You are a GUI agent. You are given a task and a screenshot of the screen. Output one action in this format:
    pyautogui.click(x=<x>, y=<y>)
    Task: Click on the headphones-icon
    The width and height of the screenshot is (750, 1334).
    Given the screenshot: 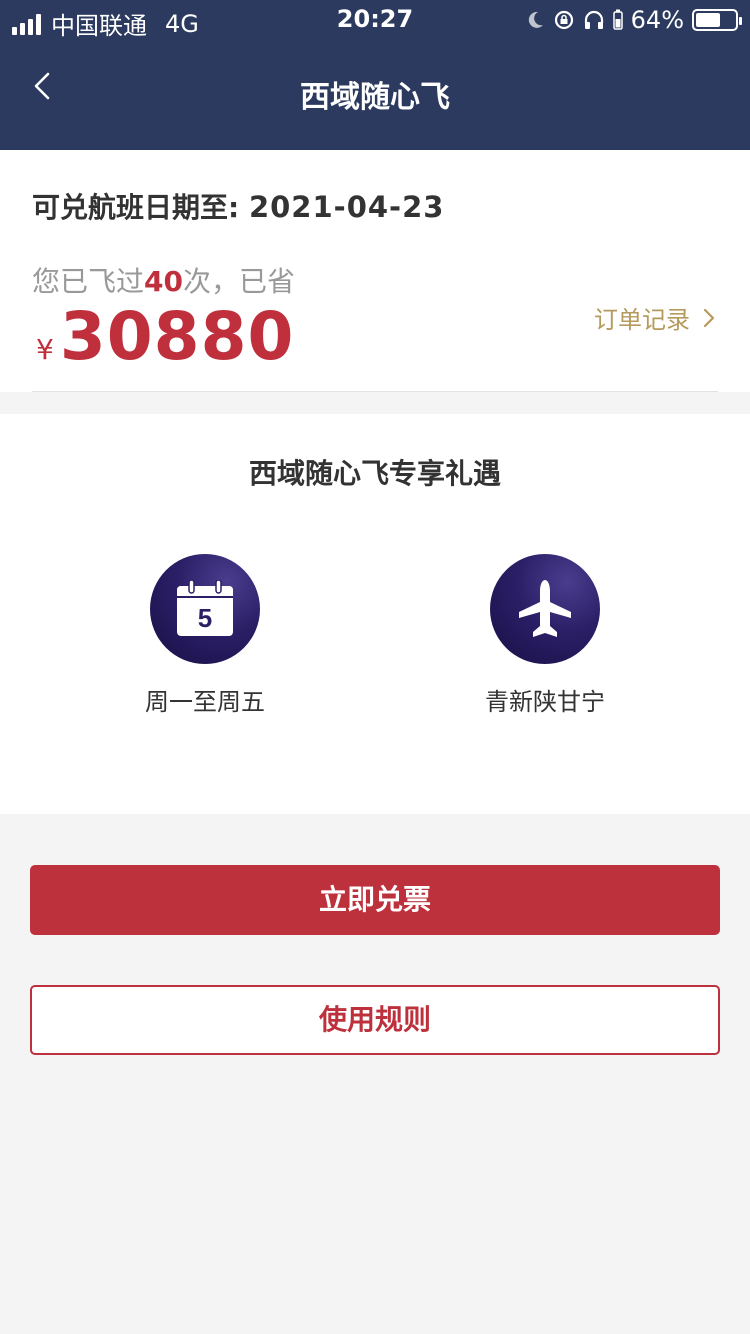 What is the action you would take?
    pyautogui.click(x=593, y=19)
    